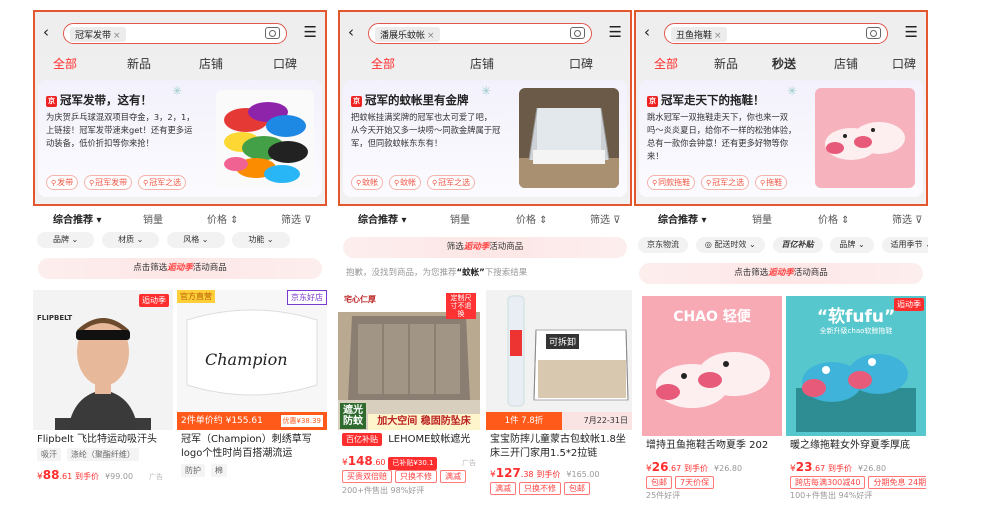  What do you see at coordinates (362, 439) in the screenshot?
I see `subsidy-badge: 百亿补贴` at bounding box center [362, 439].